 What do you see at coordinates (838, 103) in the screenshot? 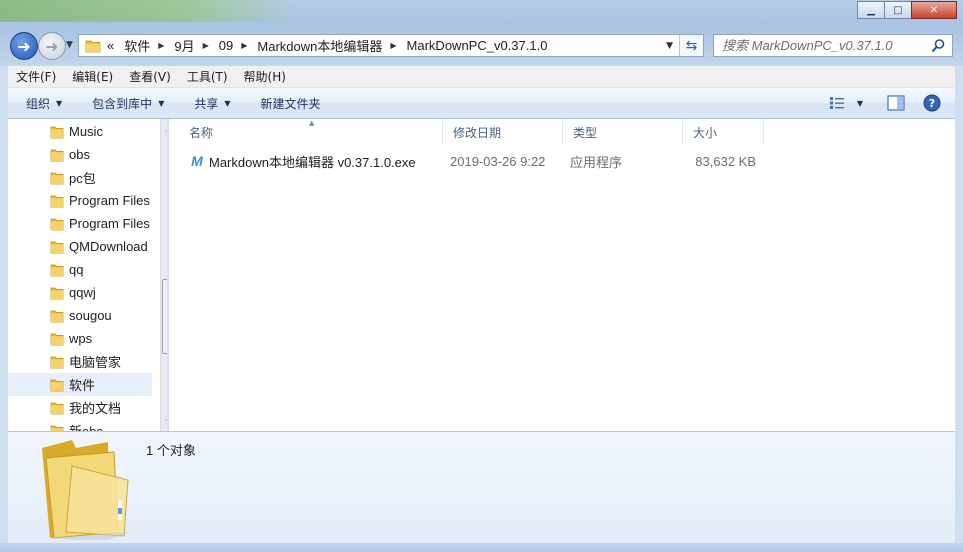
I see `view-options-icon` at bounding box center [838, 103].